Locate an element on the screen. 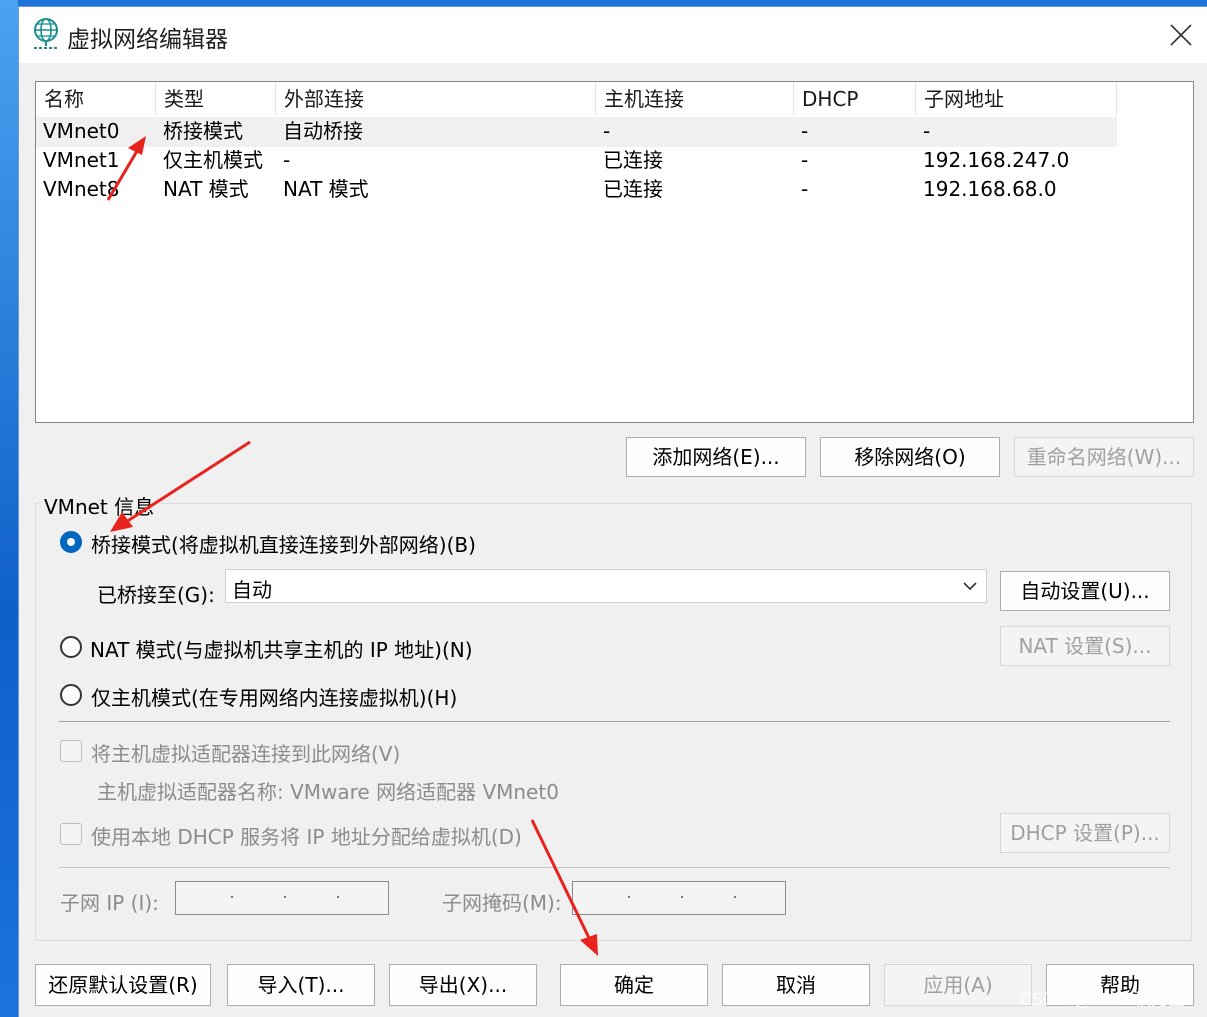 The width and height of the screenshot is (1207, 1017). column-dhcp: DHCP is located at coordinates (855, 99).